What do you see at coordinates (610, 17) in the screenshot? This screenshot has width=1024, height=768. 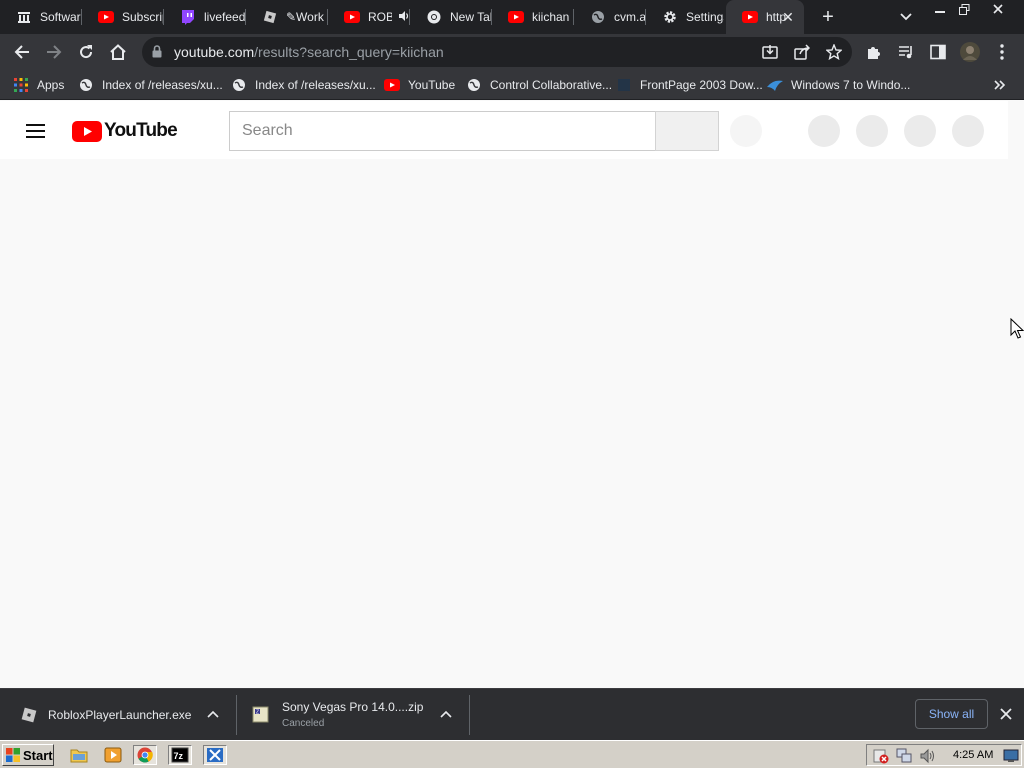 I see `tab-cvm: cvm.am` at bounding box center [610, 17].